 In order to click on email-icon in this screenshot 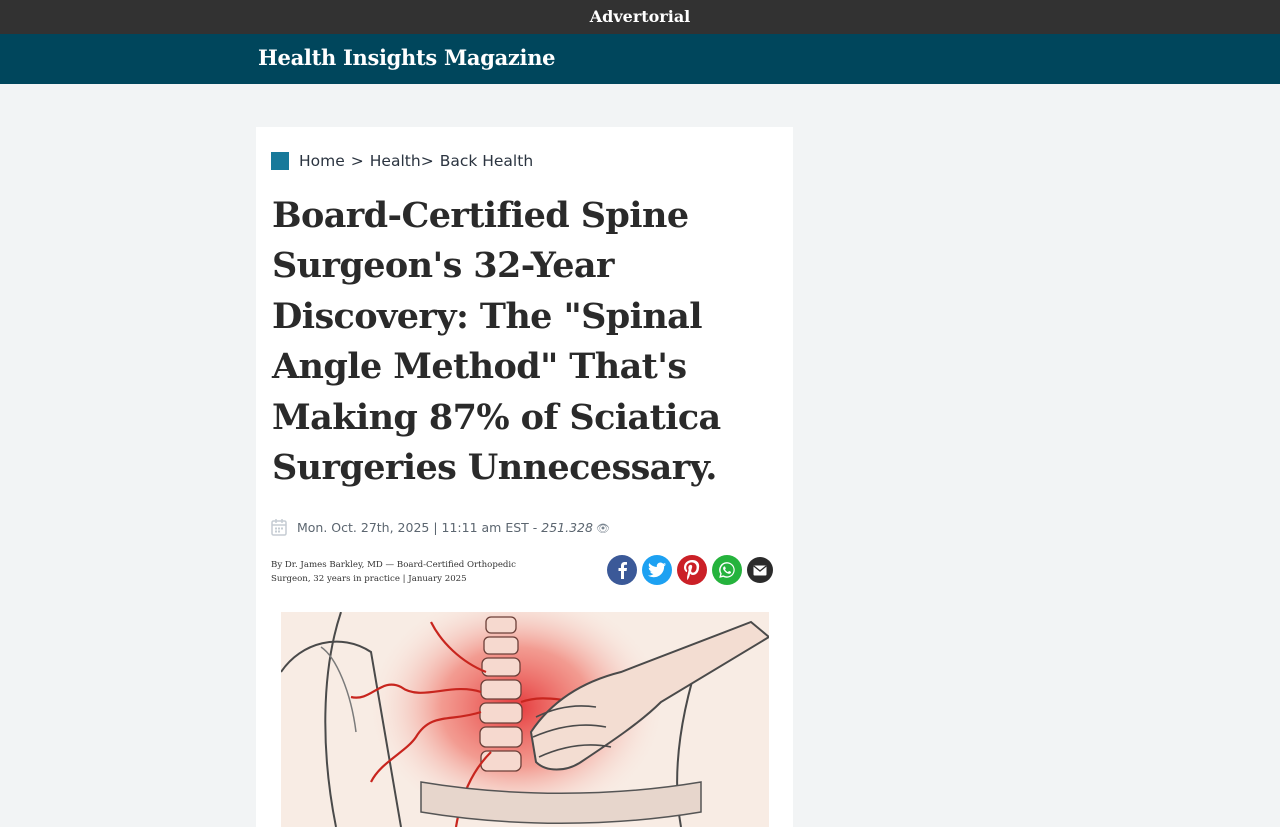, I will do `click(760, 569)`.